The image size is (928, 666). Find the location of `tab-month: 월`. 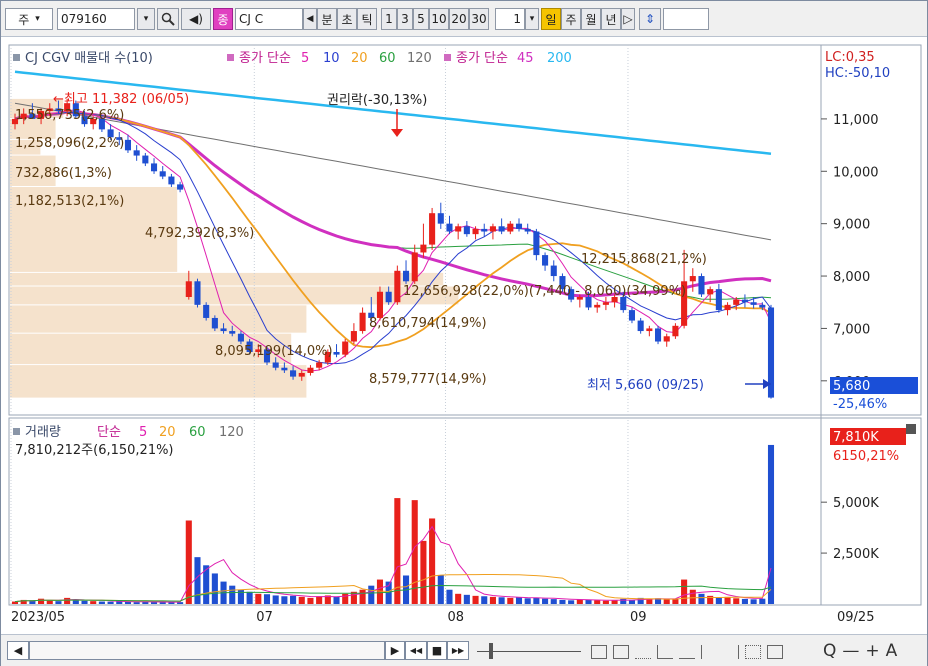

tab-month: 월 is located at coordinates (591, 19).